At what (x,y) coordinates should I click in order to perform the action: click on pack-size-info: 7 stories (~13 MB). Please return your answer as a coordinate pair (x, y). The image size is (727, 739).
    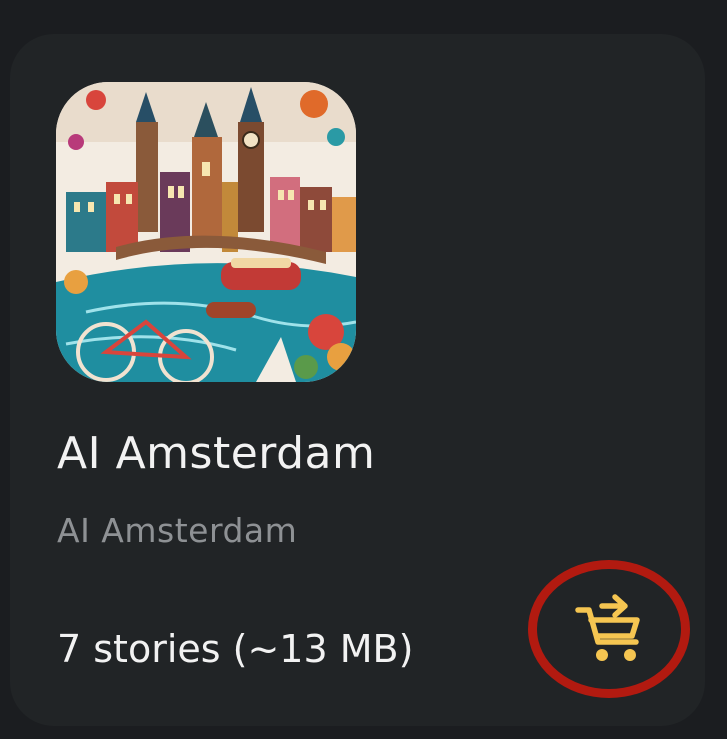
    Looking at the image, I should click on (235, 649).